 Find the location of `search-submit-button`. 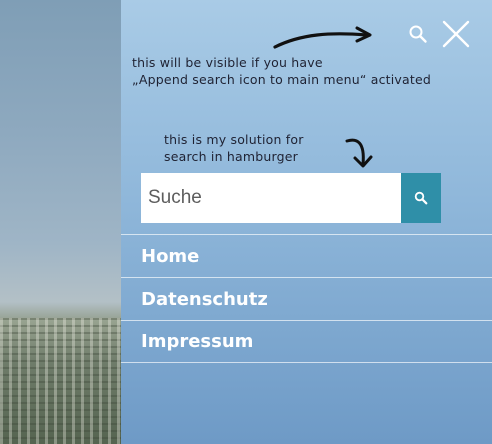

search-submit-button is located at coordinates (421, 198).